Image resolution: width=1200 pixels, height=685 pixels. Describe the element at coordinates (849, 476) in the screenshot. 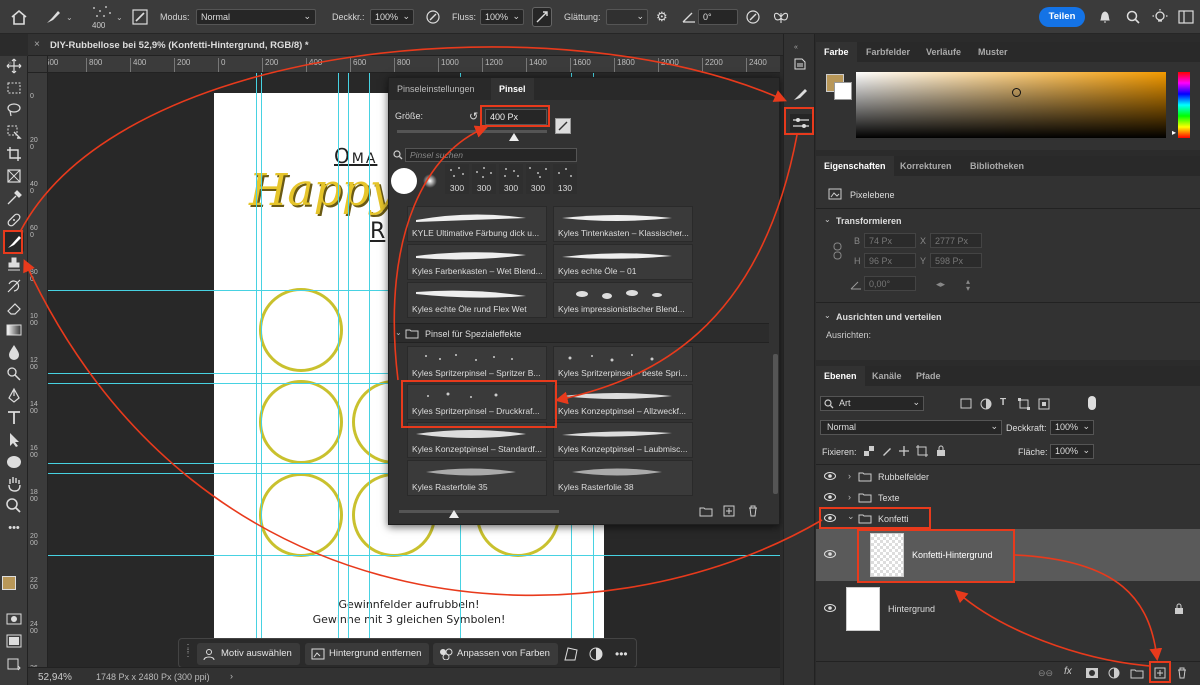

I see `chevron-right-icon: ›` at that location.